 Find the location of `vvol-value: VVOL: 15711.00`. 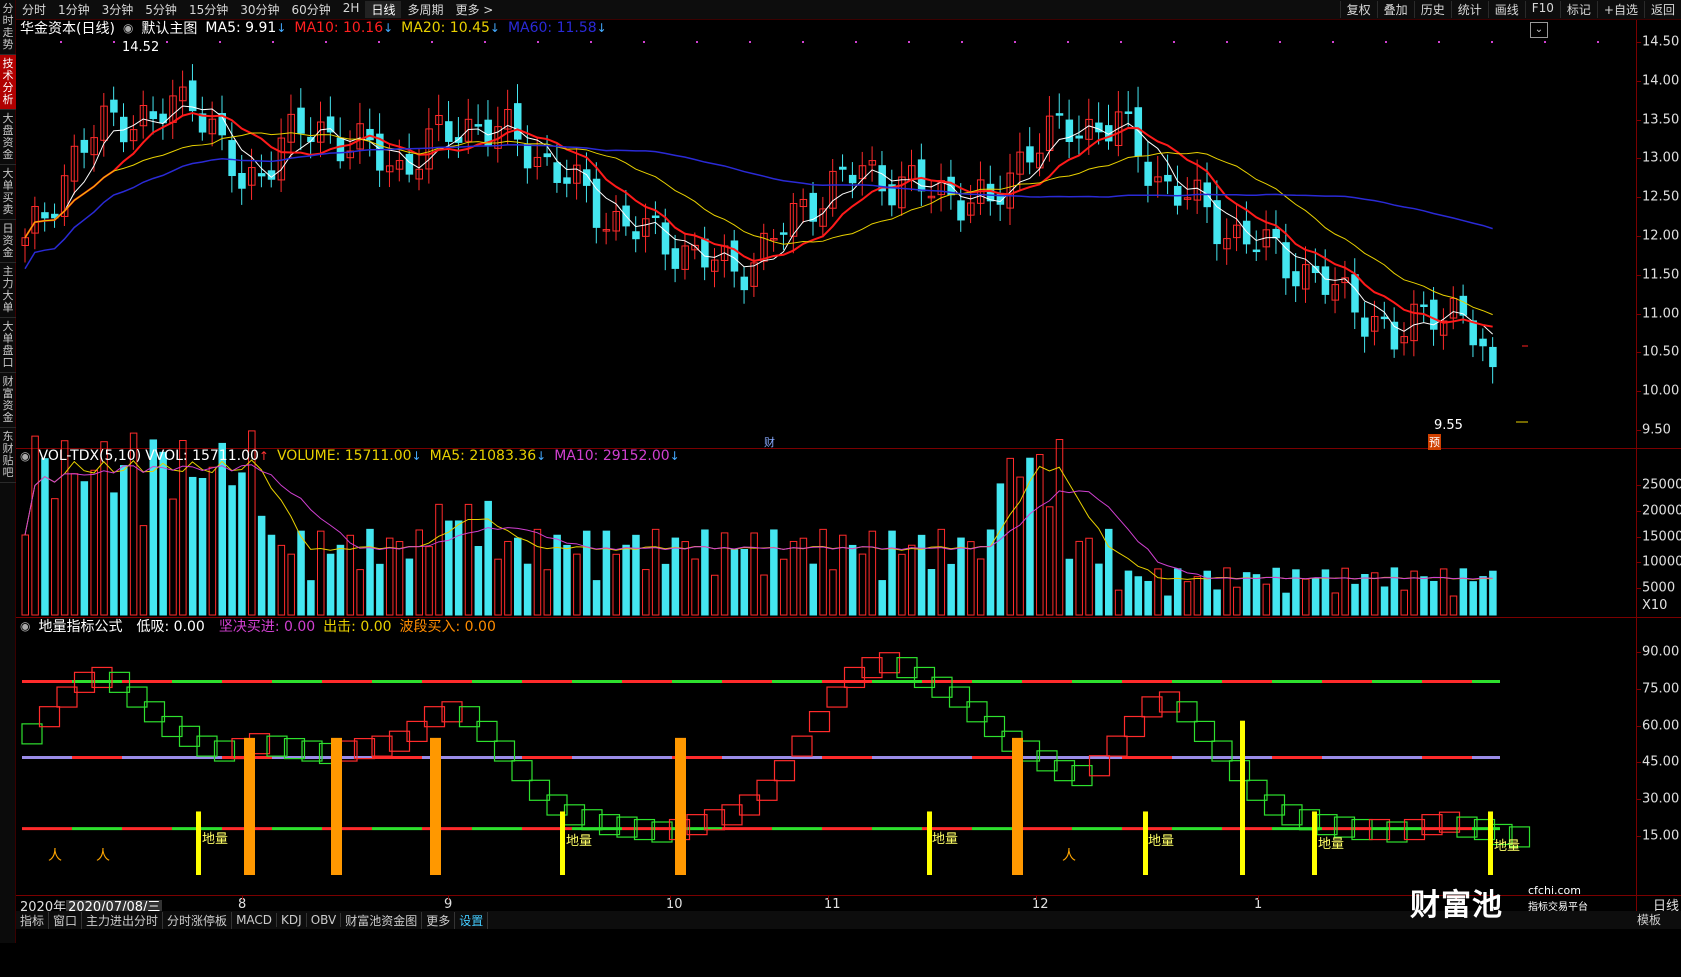

vvol-value: VVOL: 15711.00 is located at coordinates (202, 456).